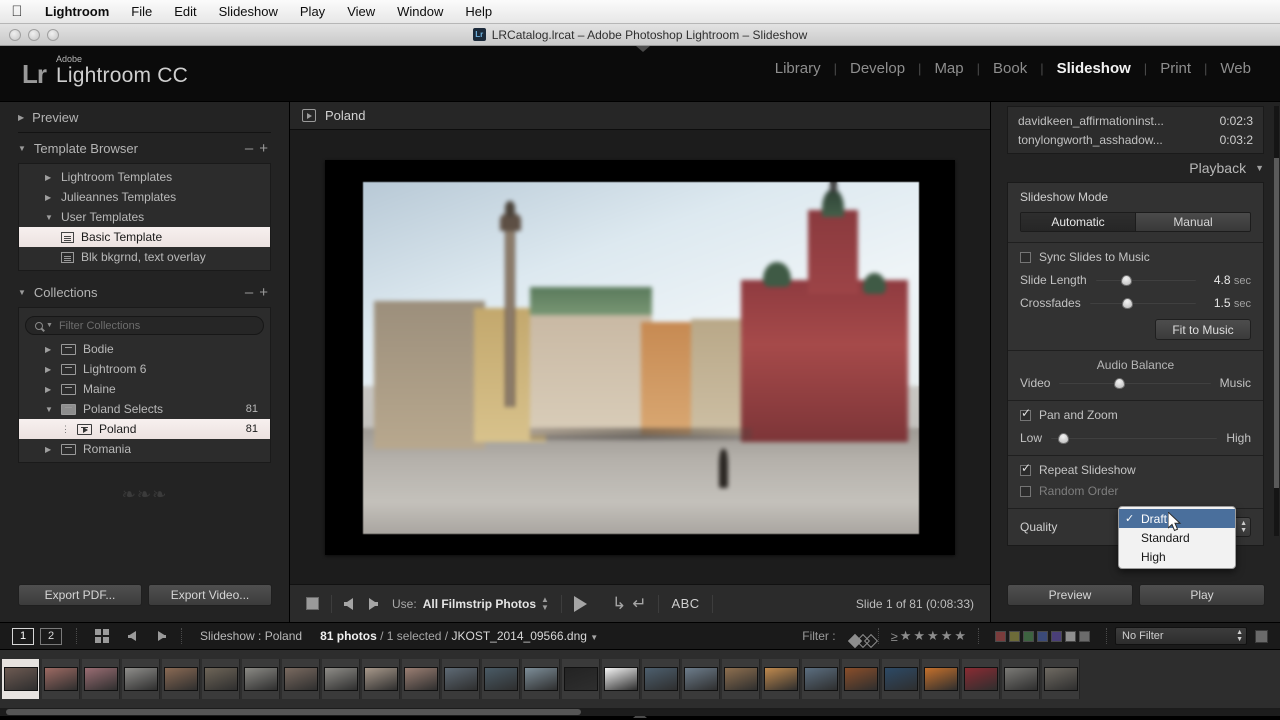  I want to click on filter-preset-select: No Filter ▲ ▼, so click(1181, 636).